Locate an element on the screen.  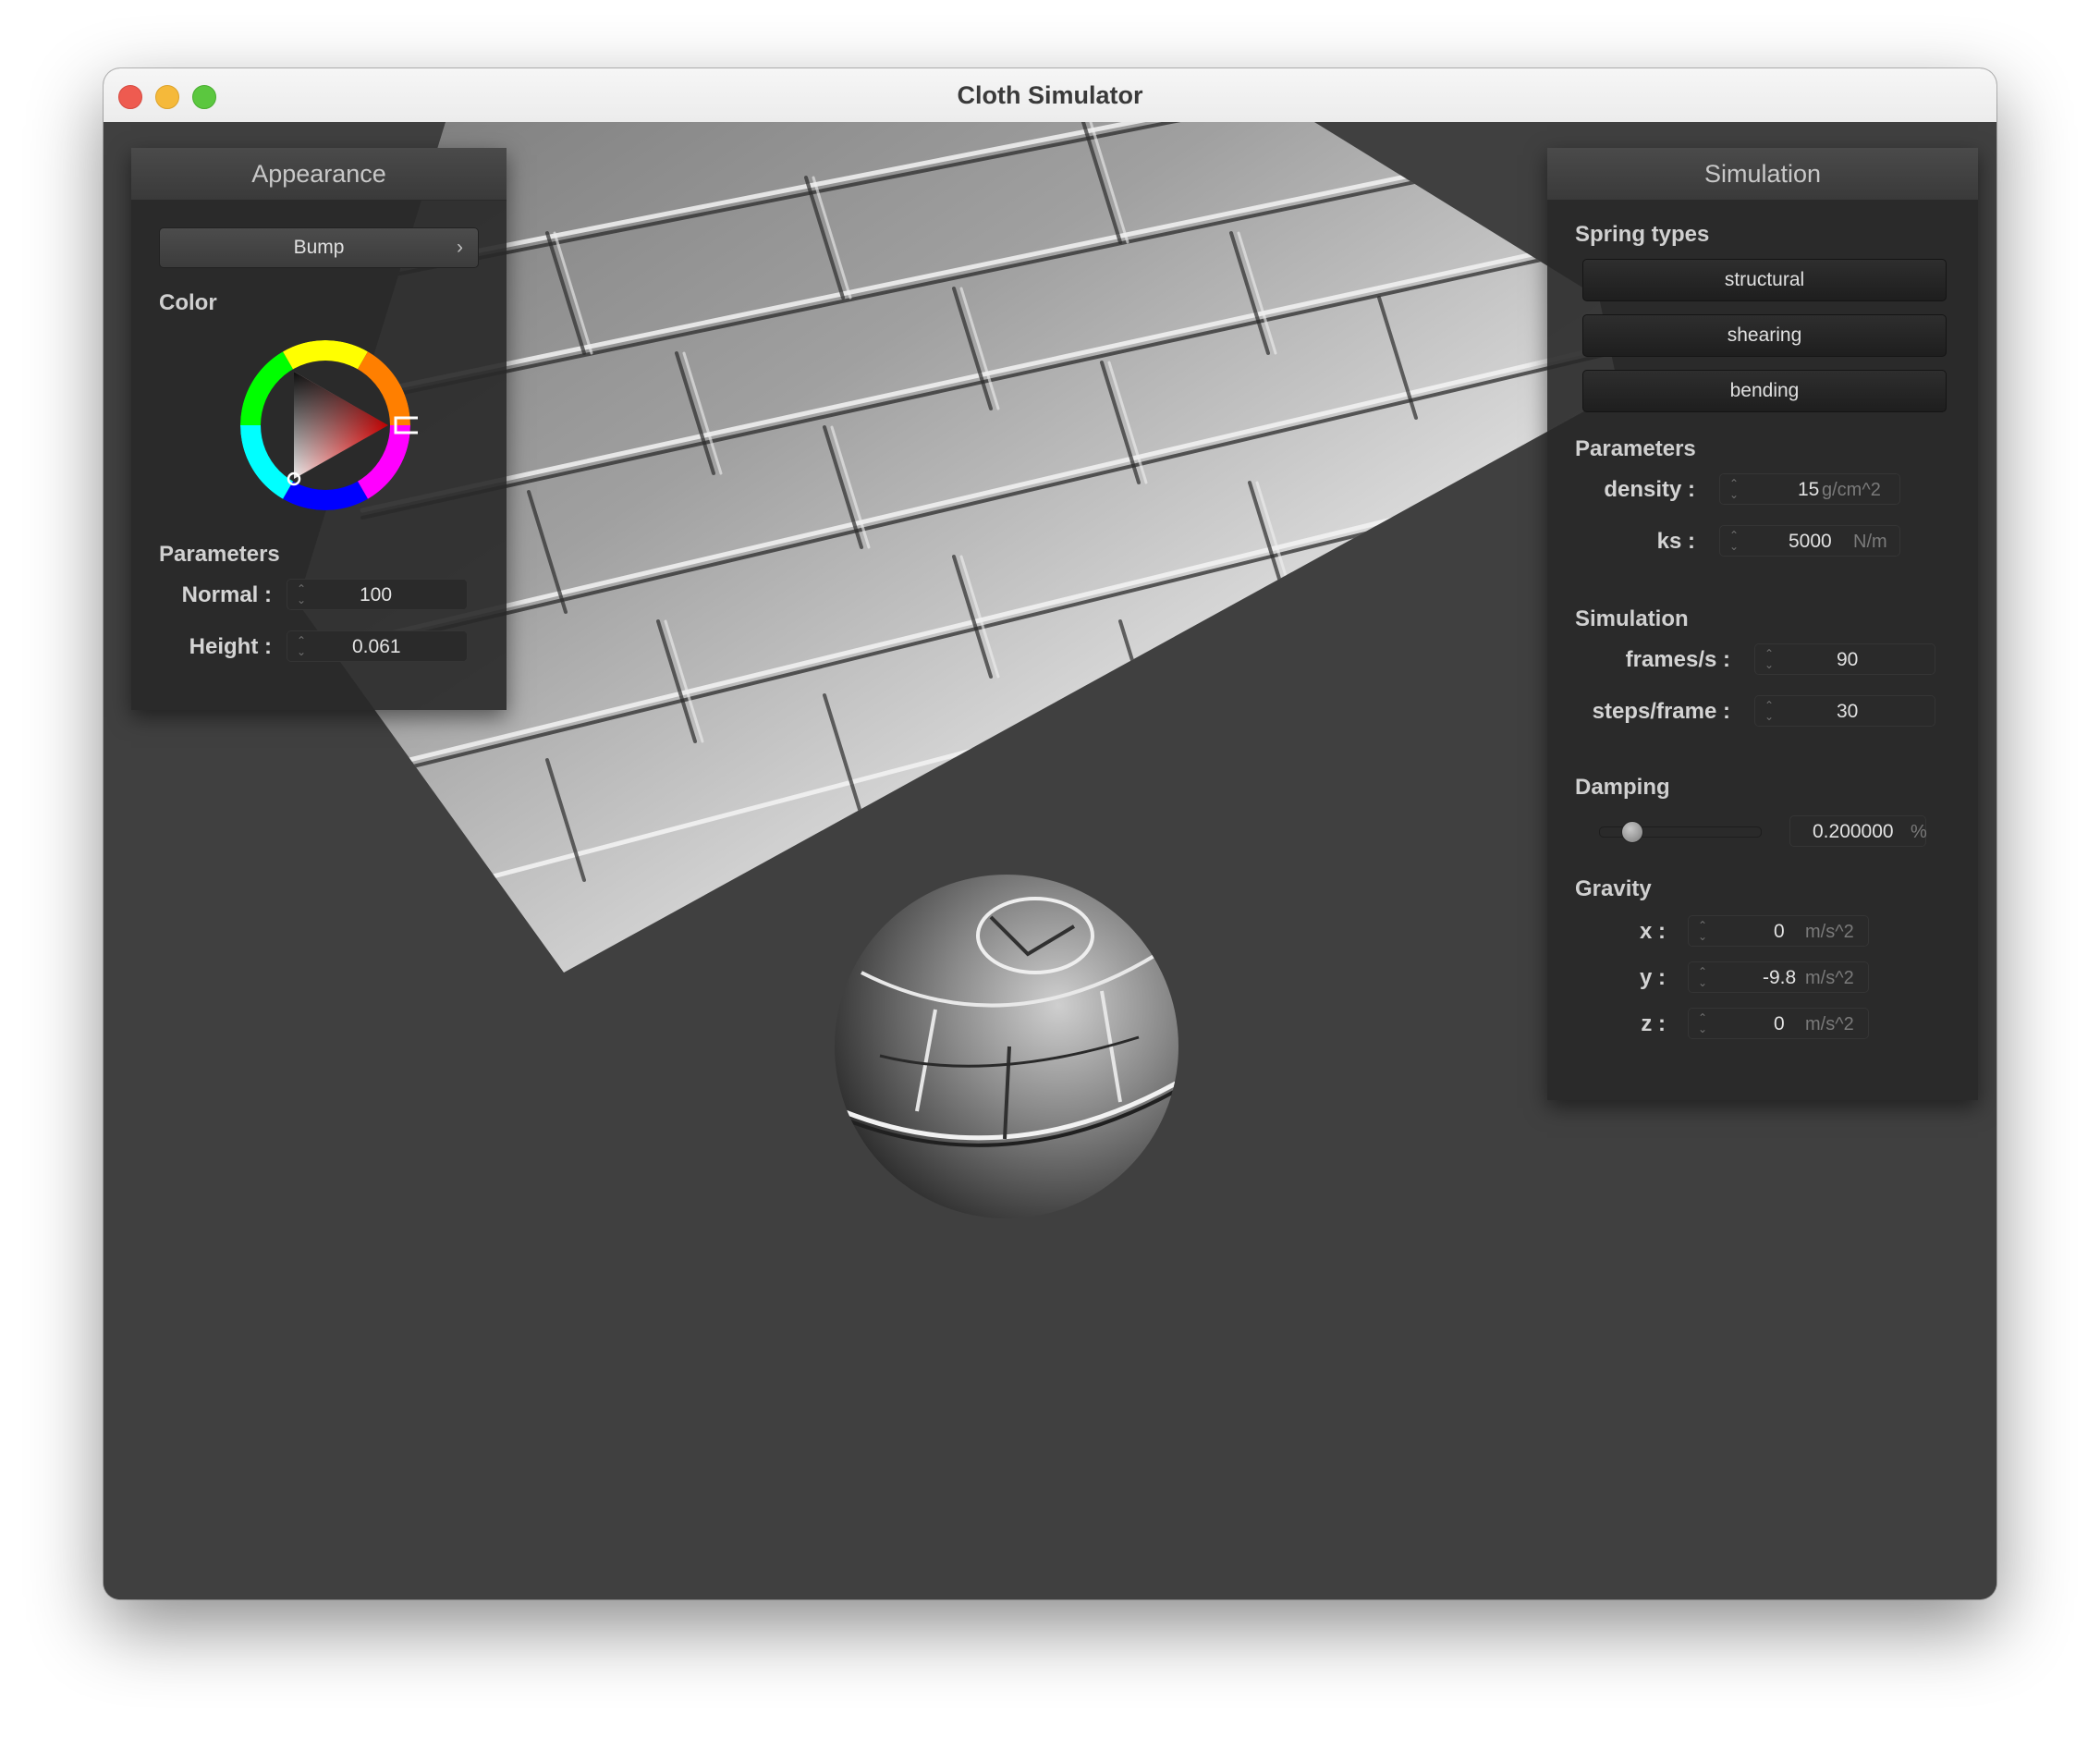
gravity-x-unit: m/s^2 is located at coordinates (1830, 932).